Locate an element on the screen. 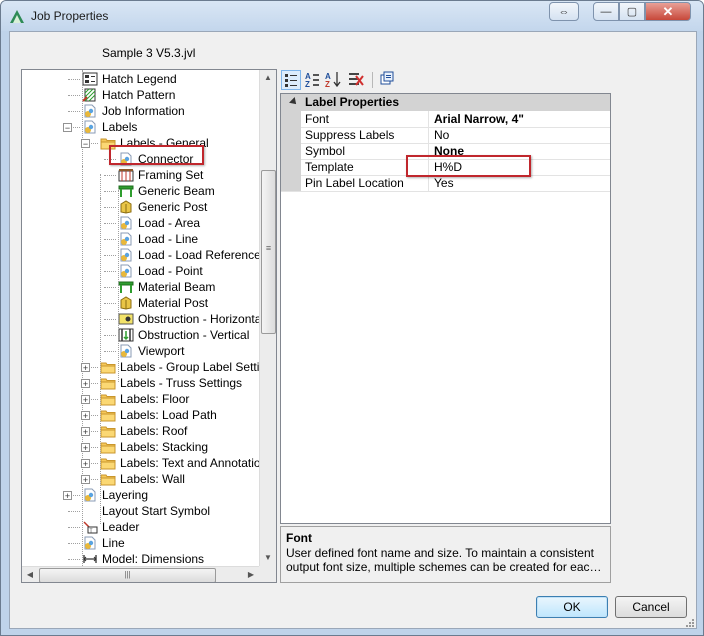 The width and height of the screenshot is (704, 636). tree-item: Layout Start Symbol is located at coordinates (146, 511).